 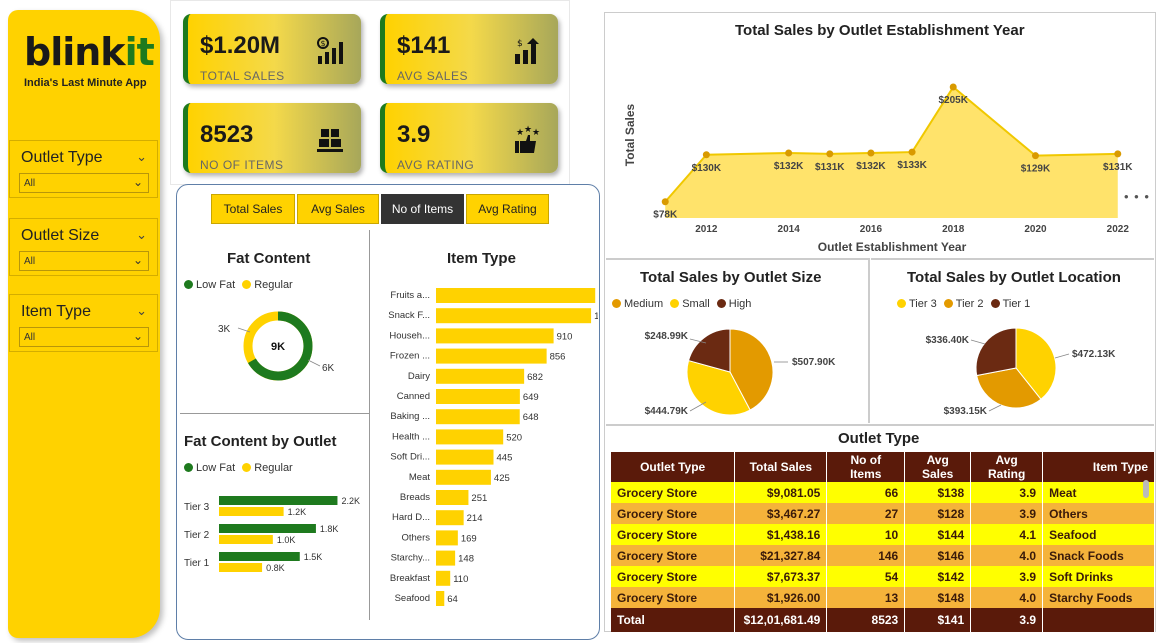 What do you see at coordinates (1137, 196) in the screenshot?
I see `more-options-icon: • • •` at bounding box center [1137, 196].